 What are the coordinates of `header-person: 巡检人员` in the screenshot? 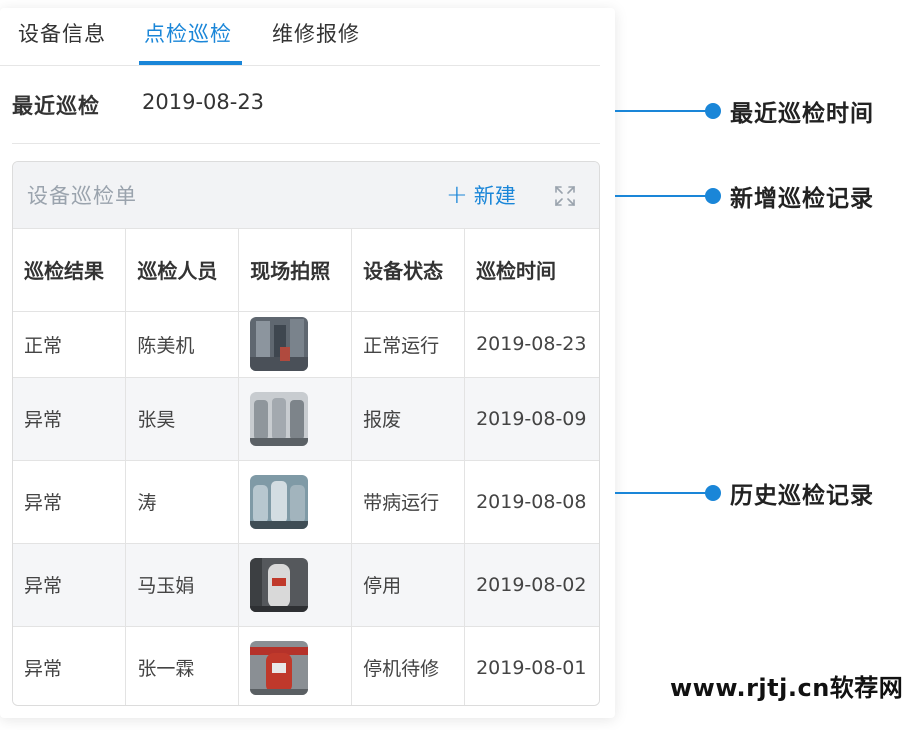 It's located at (182, 270).